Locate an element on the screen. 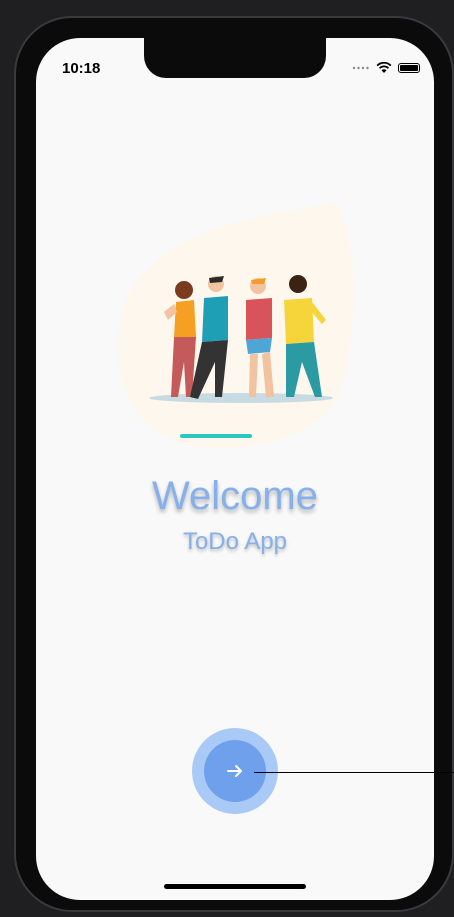  next-button is located at coordinates (235, 771).